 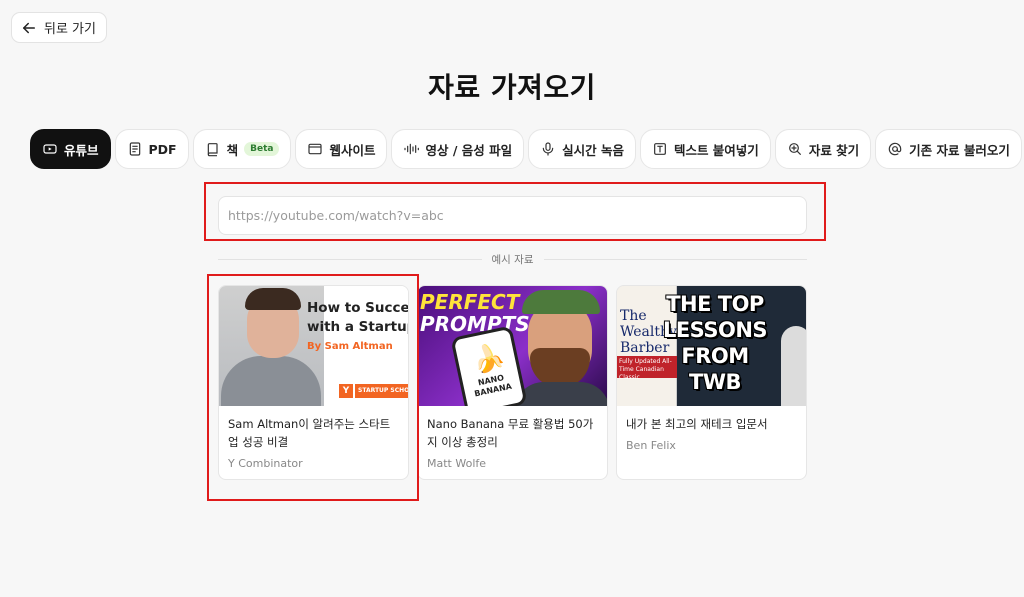 I want to click on tab-media-file: 영상 / 음성 파일, so click(x=458, y=149).